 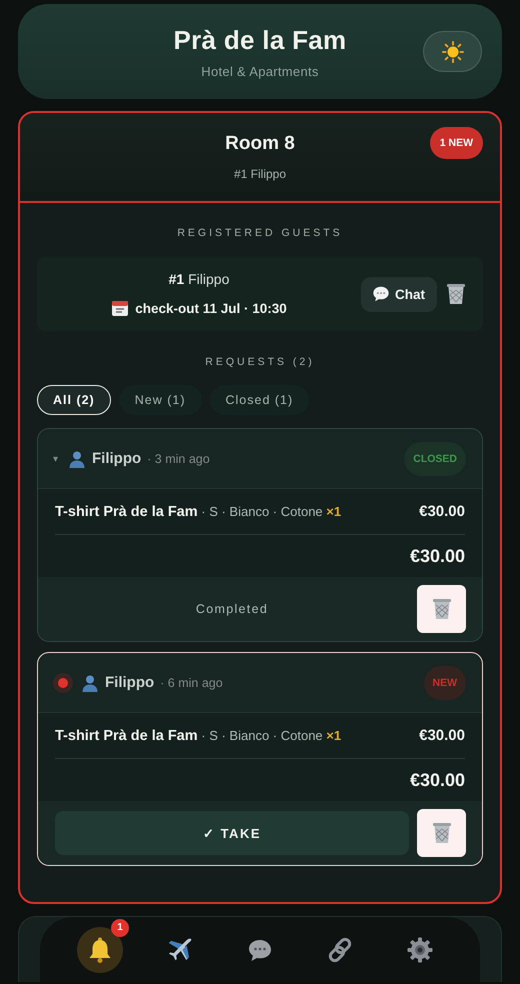 What do you see at coordinates (260, 233) in the screenshot?
I see `section-heading: REGISTERED GUESTS` at bounding box center [260, 233].